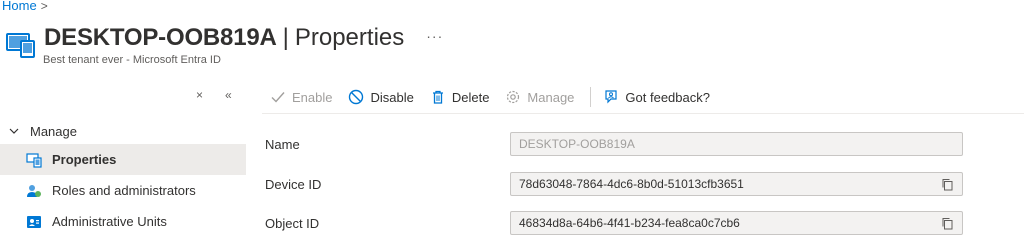 The width and height of the screenshot is (1024, 245). I want to click on device-name-title: DESKTOP-OOB819A, so click(160, 37).